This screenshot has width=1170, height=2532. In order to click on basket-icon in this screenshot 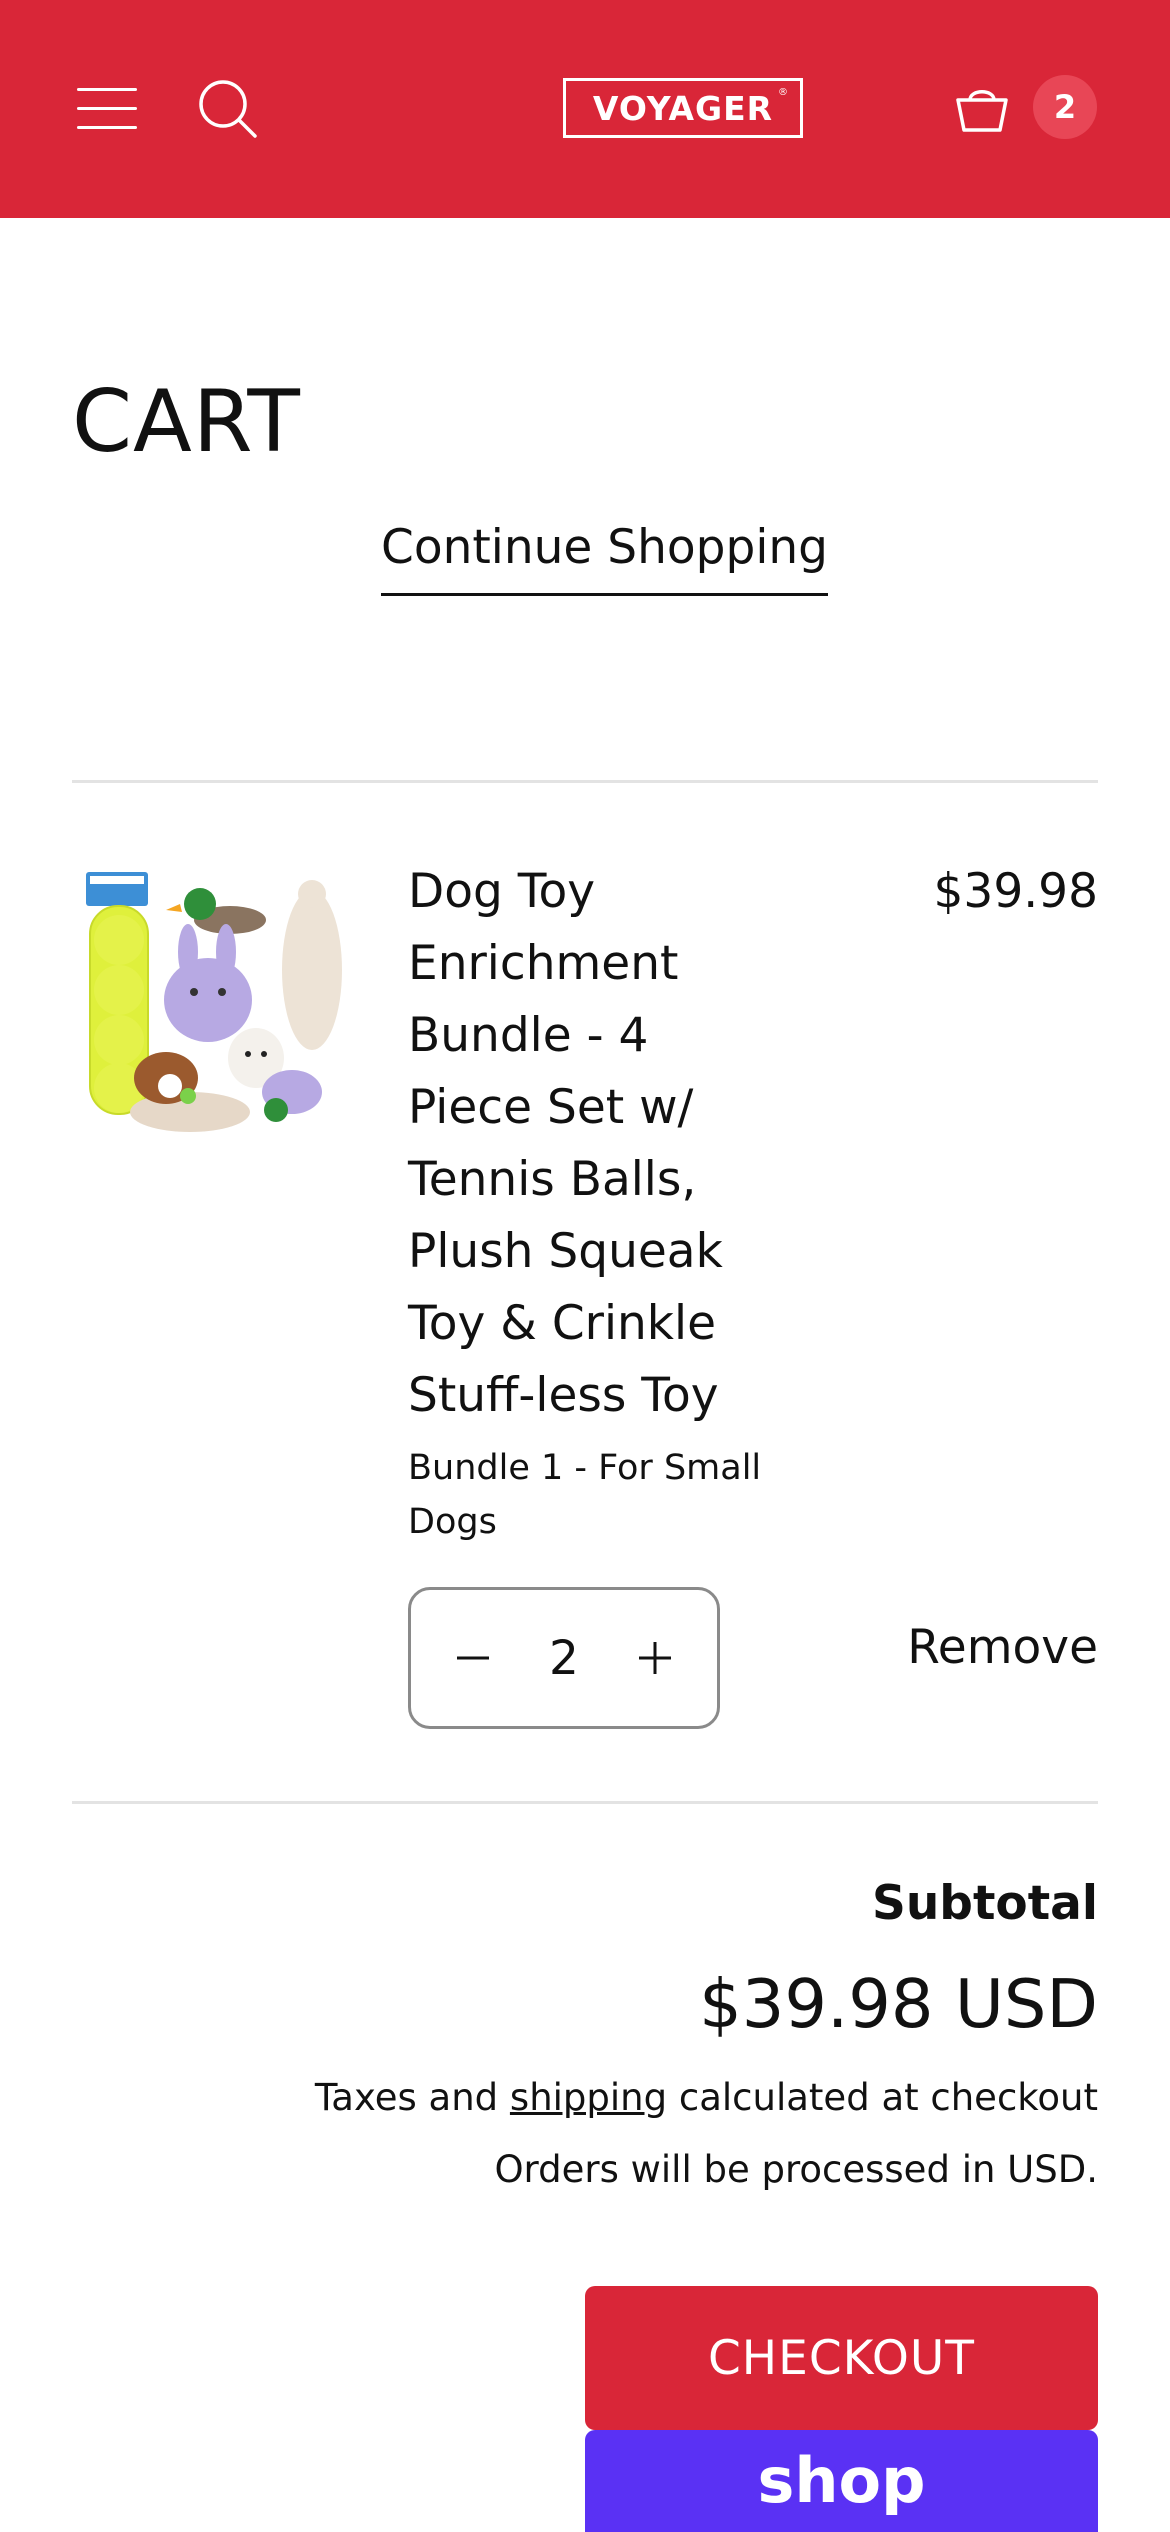, I will do `click(982, 108)`.